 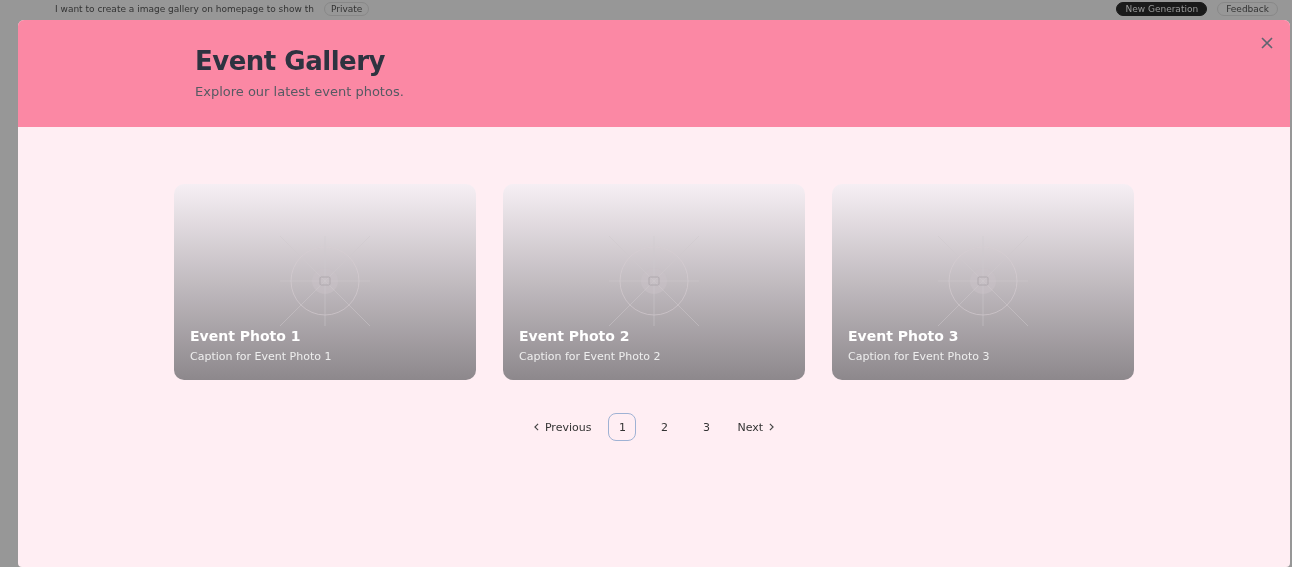 I want to click on page-button: 2, so click(x=664, y=427).